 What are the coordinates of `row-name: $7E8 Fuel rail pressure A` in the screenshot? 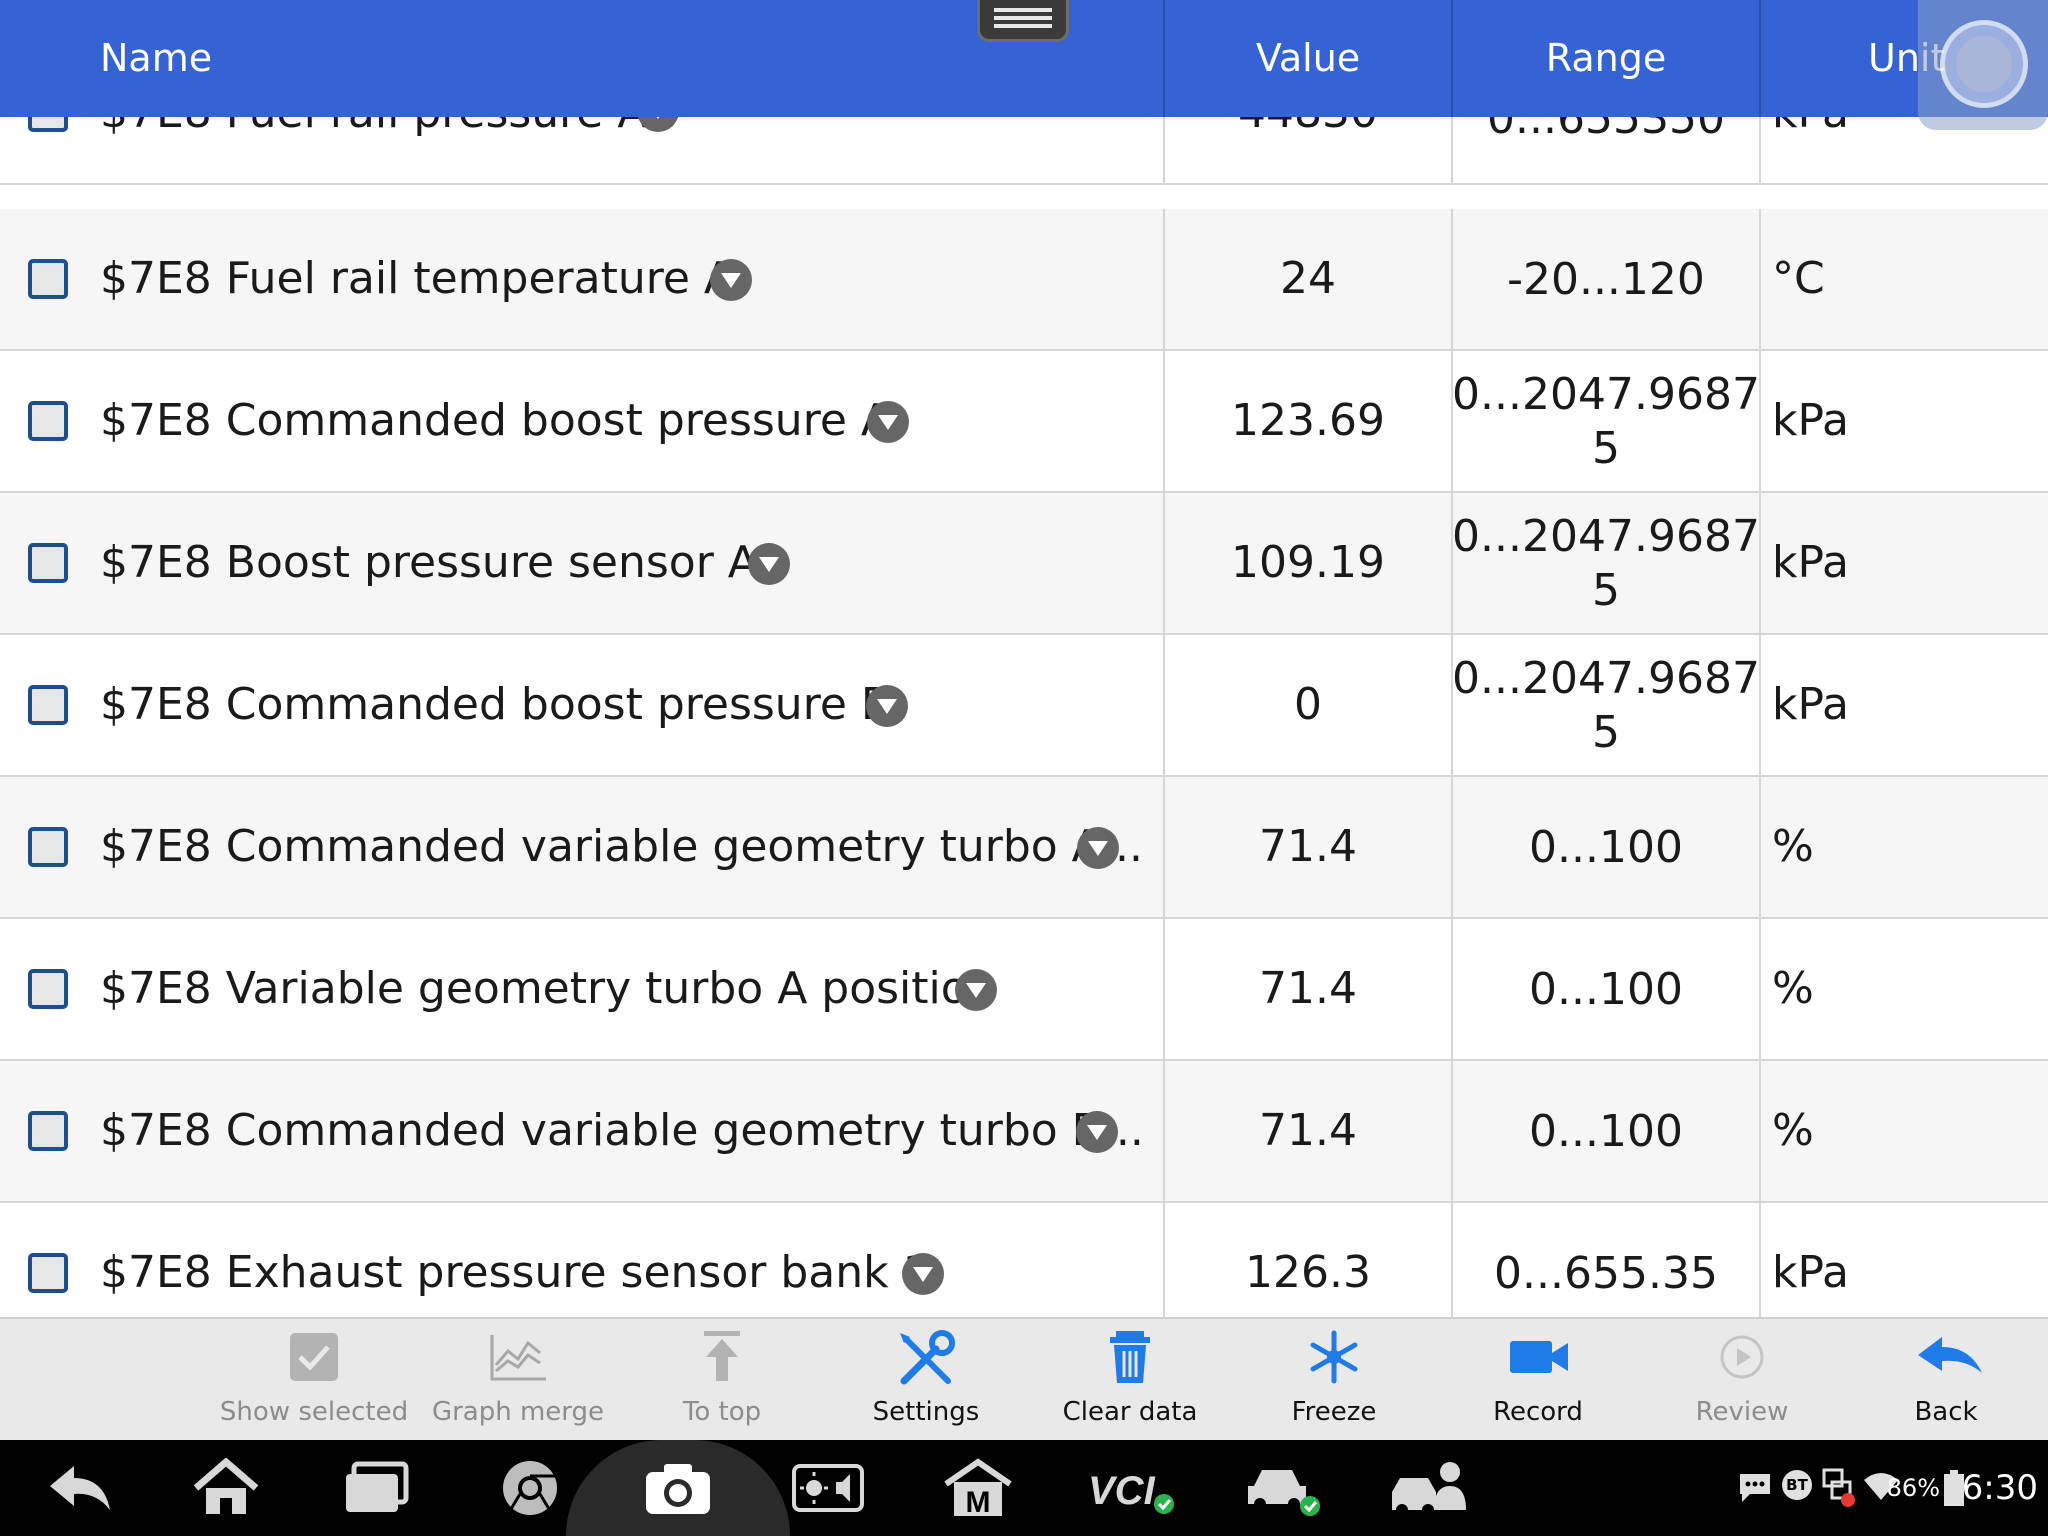 It's located at (373, 127).